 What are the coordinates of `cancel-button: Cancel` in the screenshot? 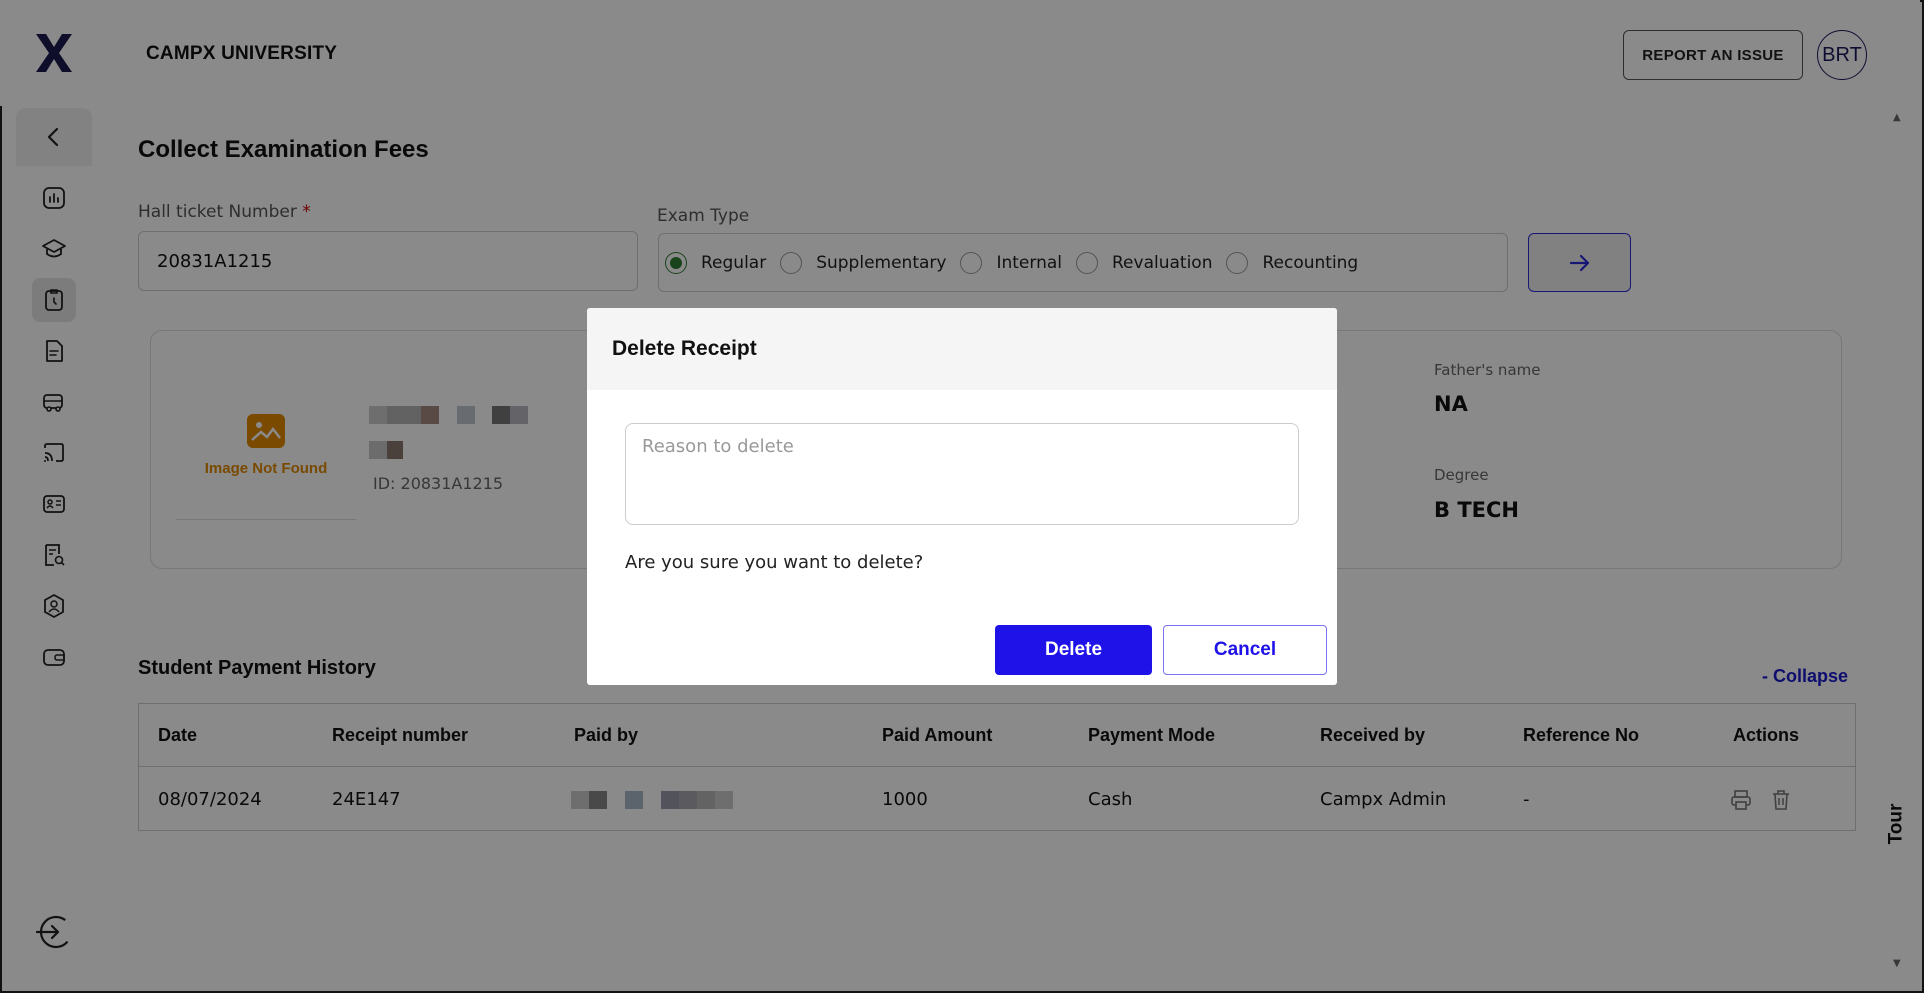 It's located at (1245, 650).